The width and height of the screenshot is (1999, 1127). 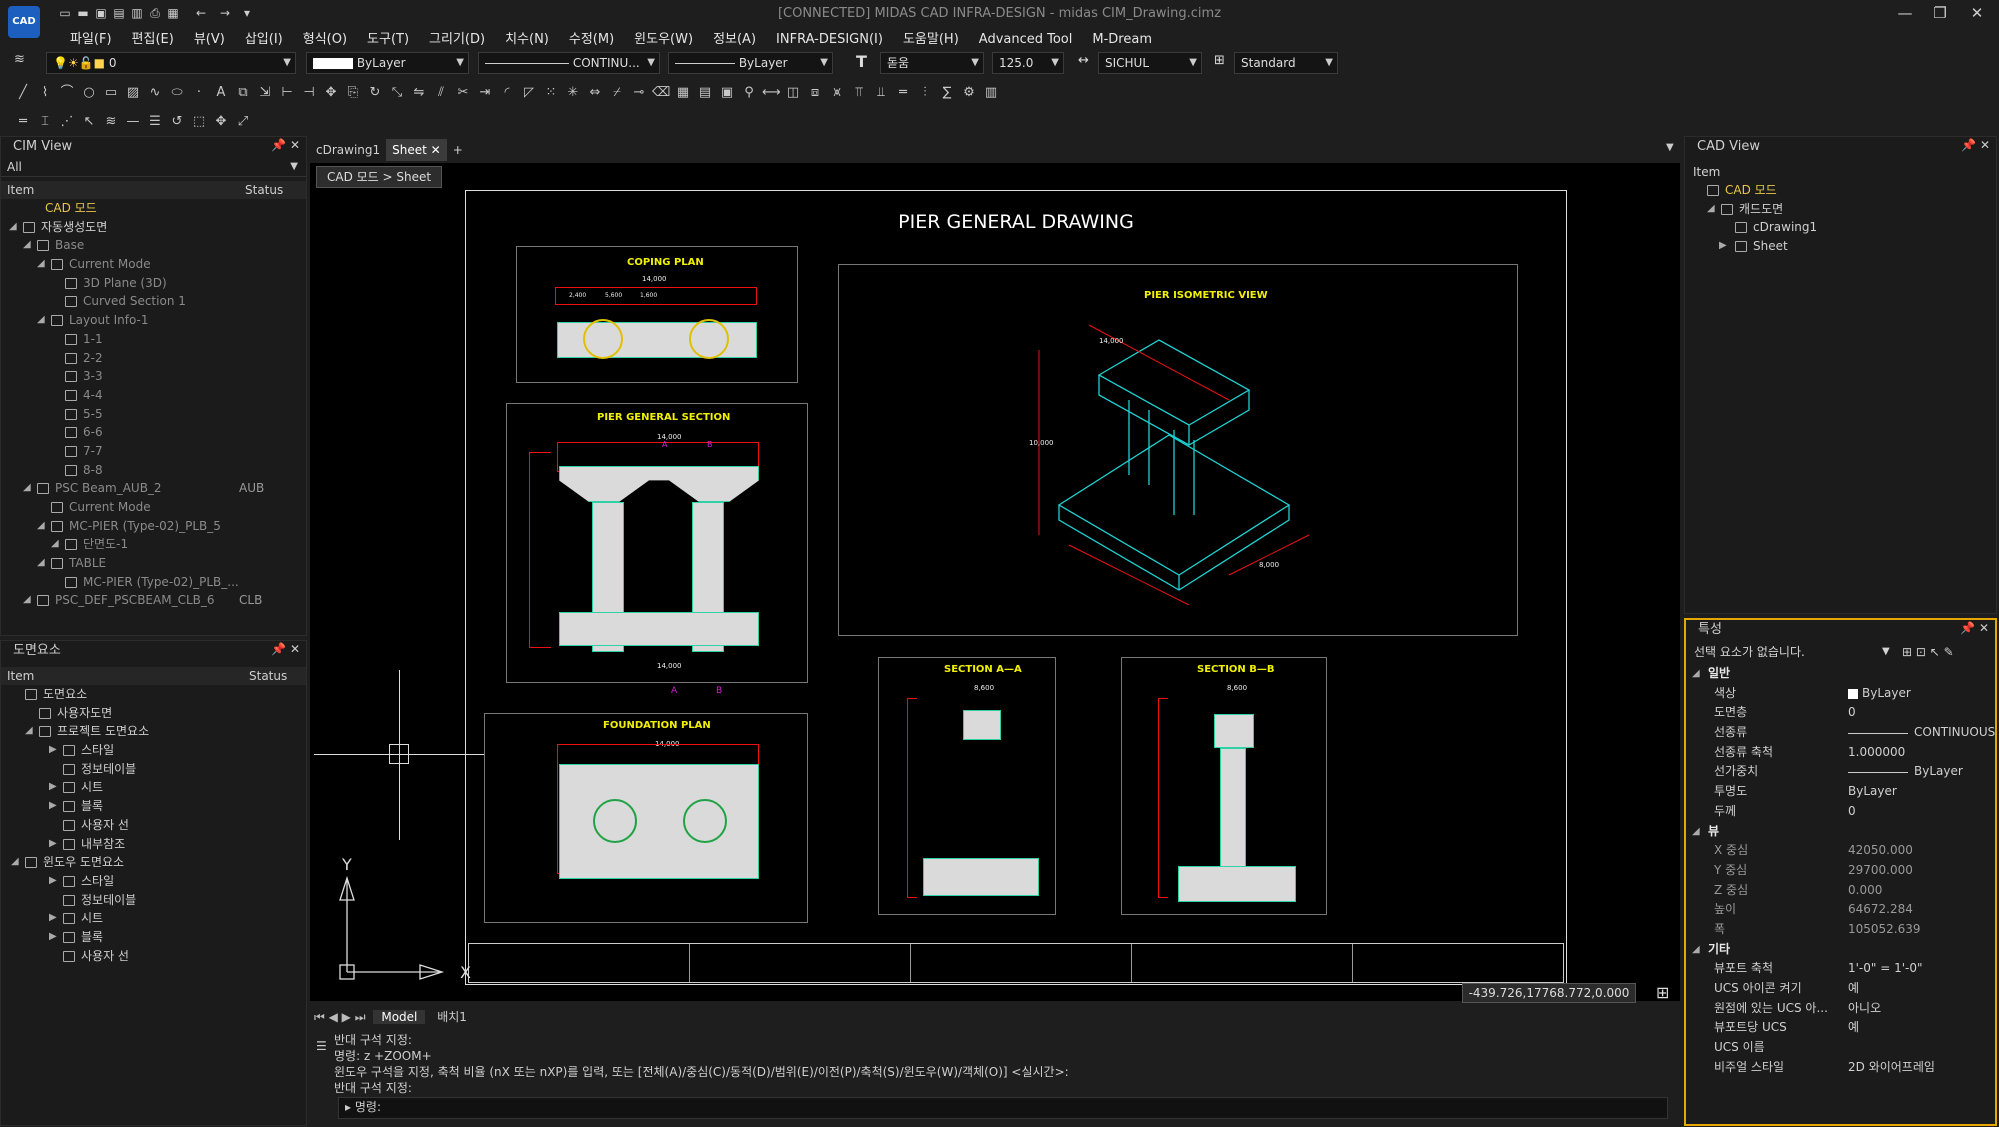 What do you see at coordinates (463, 93) in the screenshot?
I see `trim-icon: ✂` at bounding box center [463, 93].